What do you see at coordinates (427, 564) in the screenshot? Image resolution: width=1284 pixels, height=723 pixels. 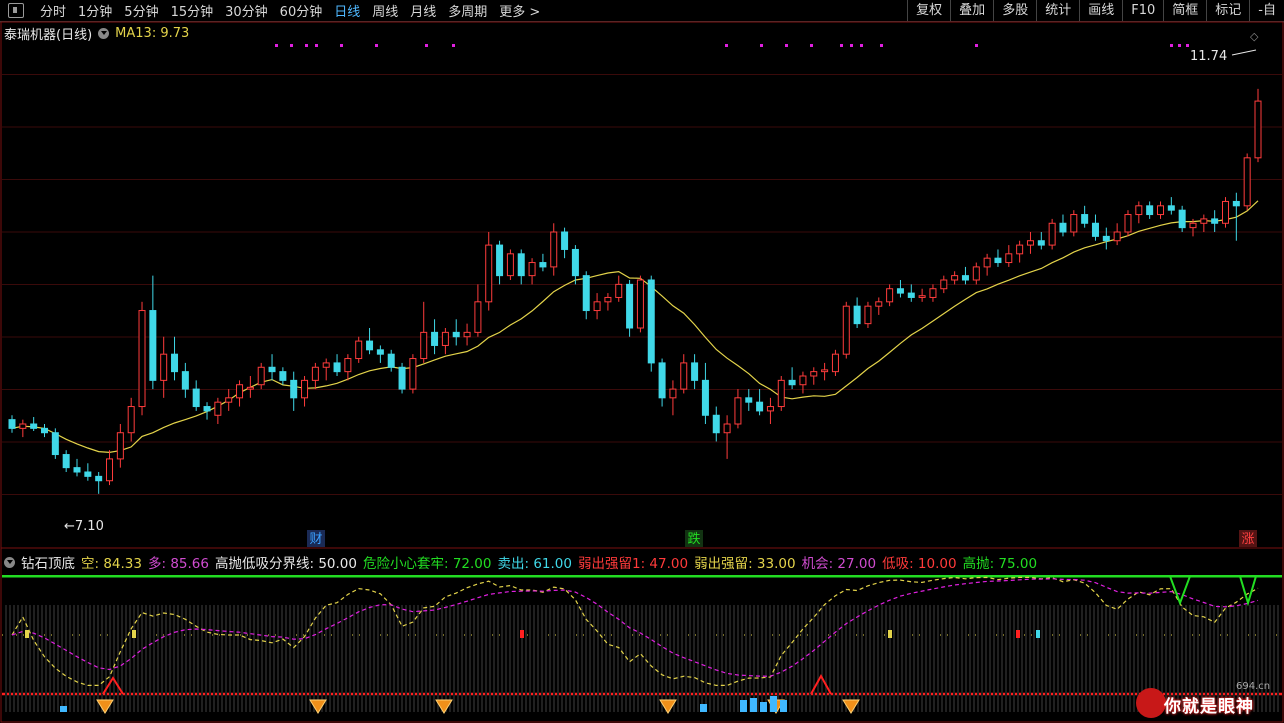 I see `indicator-param-3: 危险小心套牢: 72.00` at bounding box center [427, 564].